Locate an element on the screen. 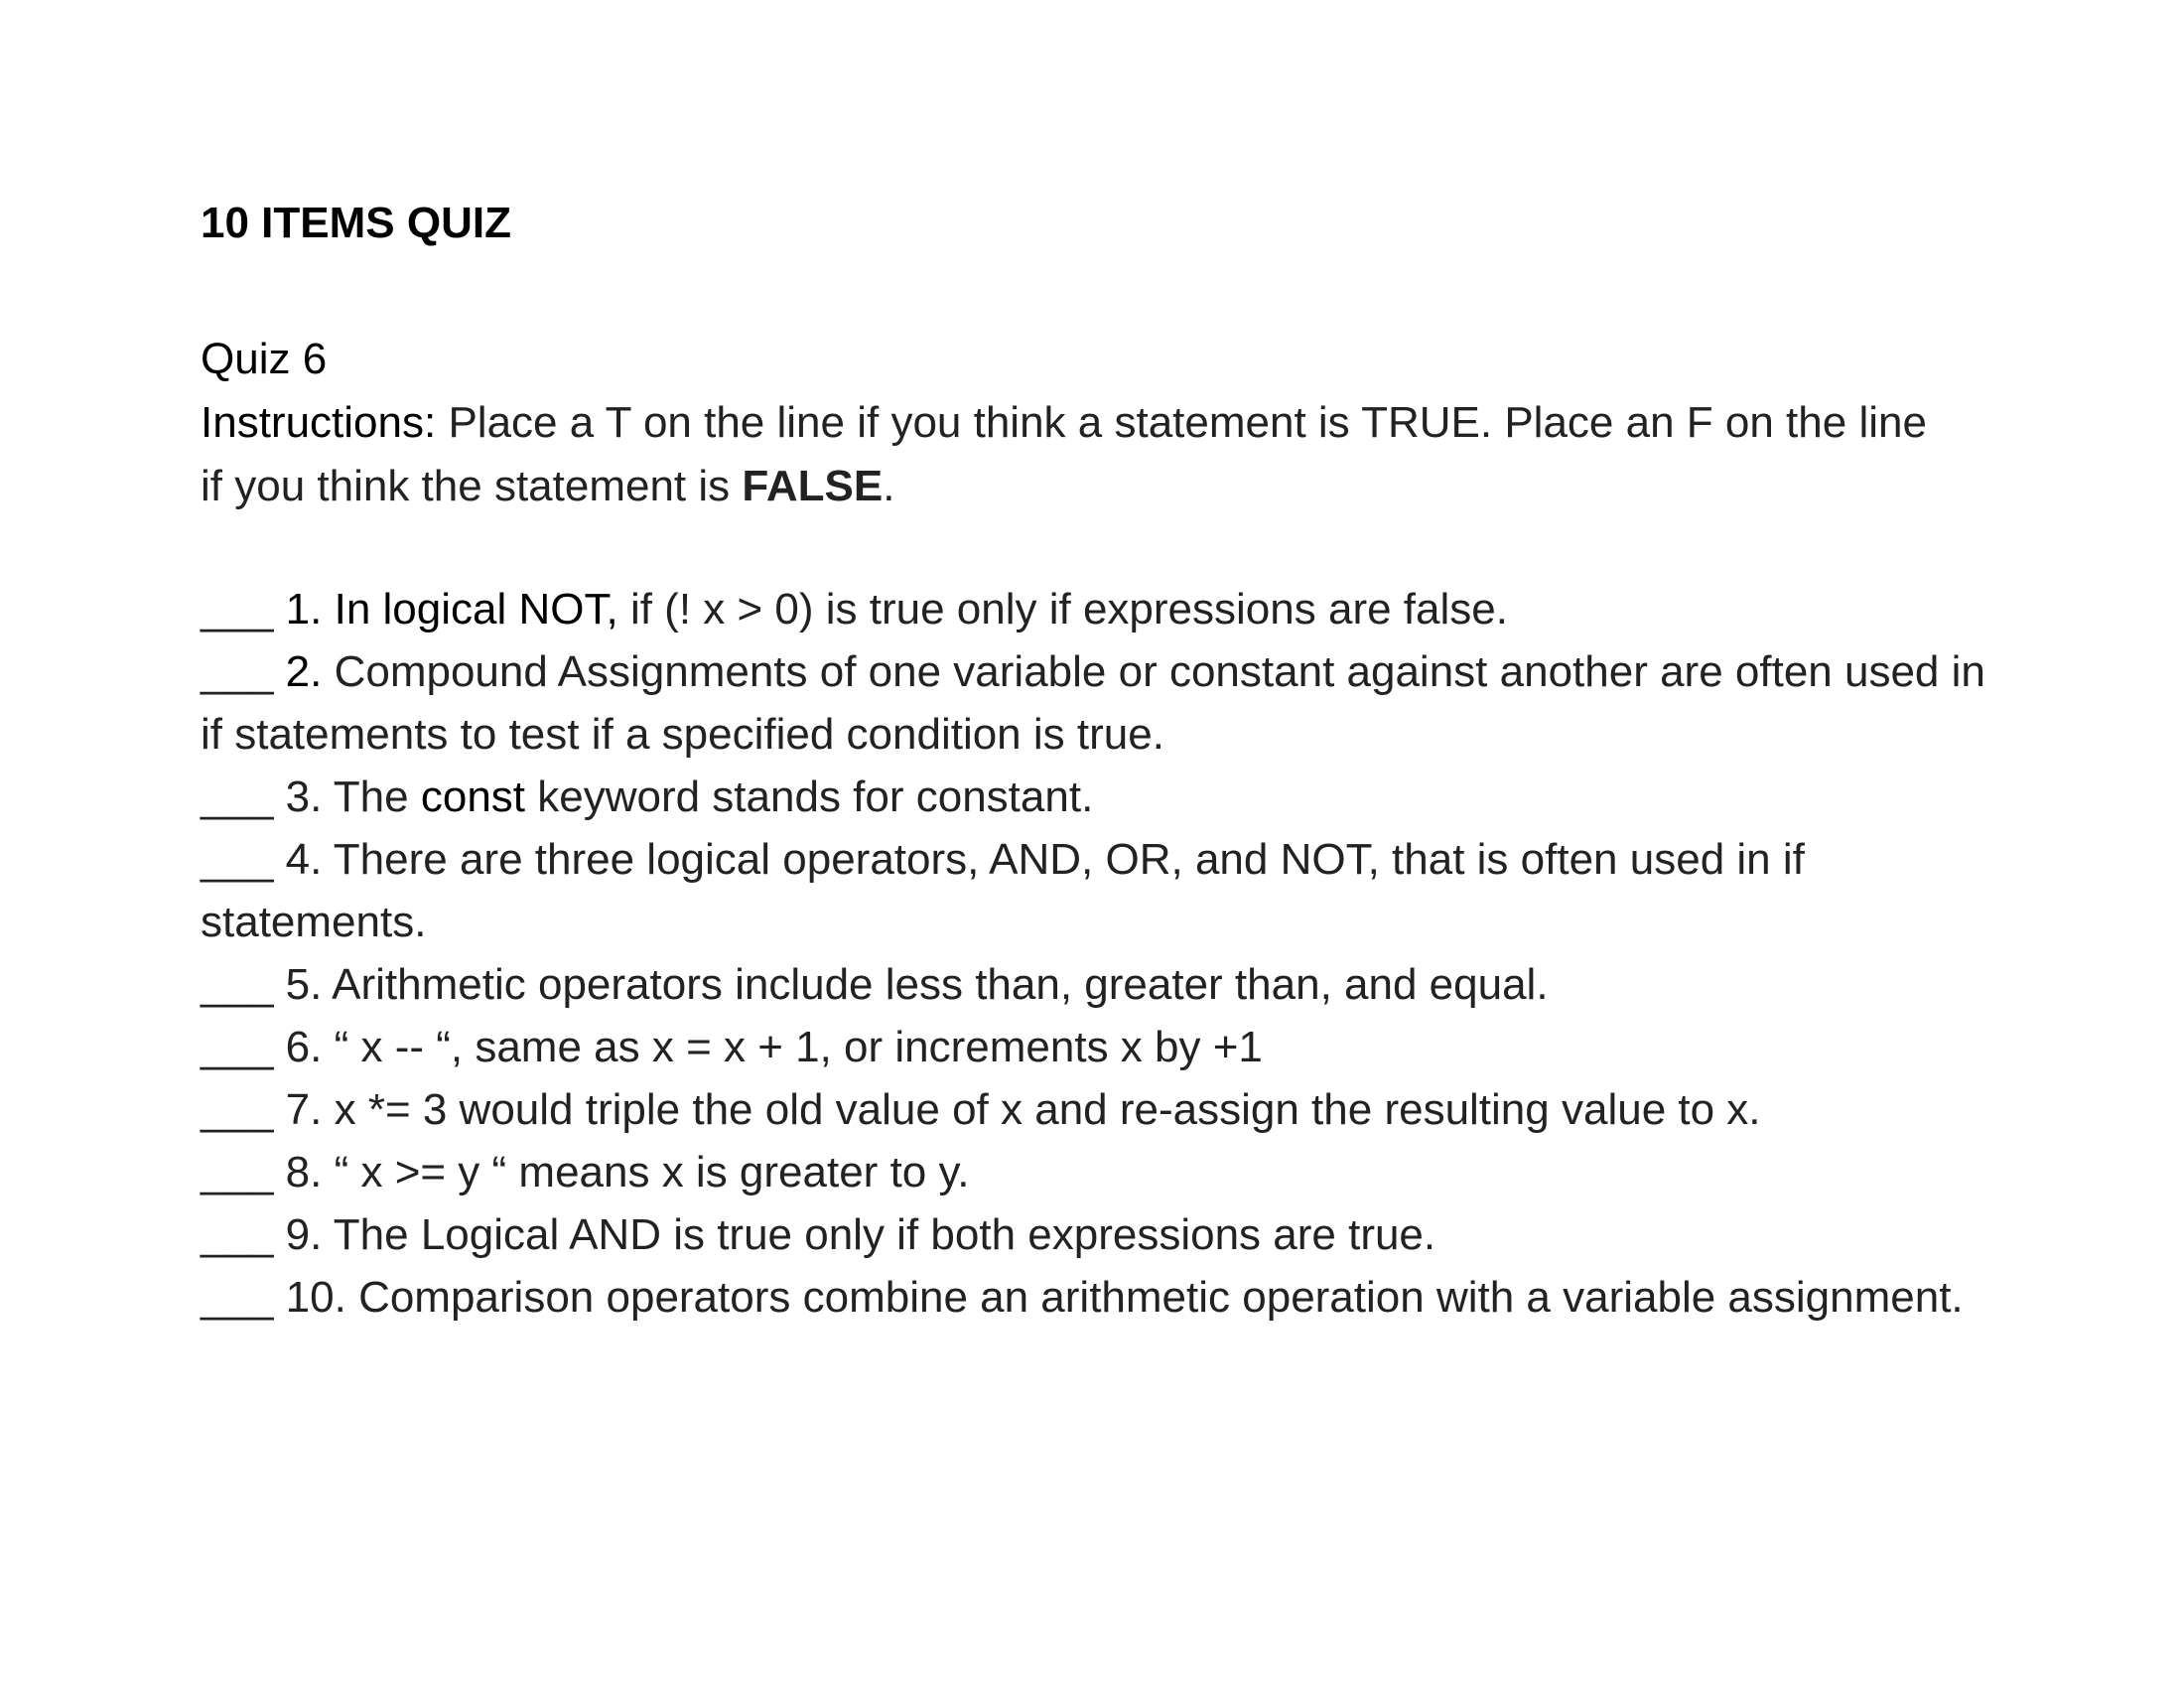 This screenshot has width=2184, height=1688. item-number: 8. is located at coordinates (304, 1172).